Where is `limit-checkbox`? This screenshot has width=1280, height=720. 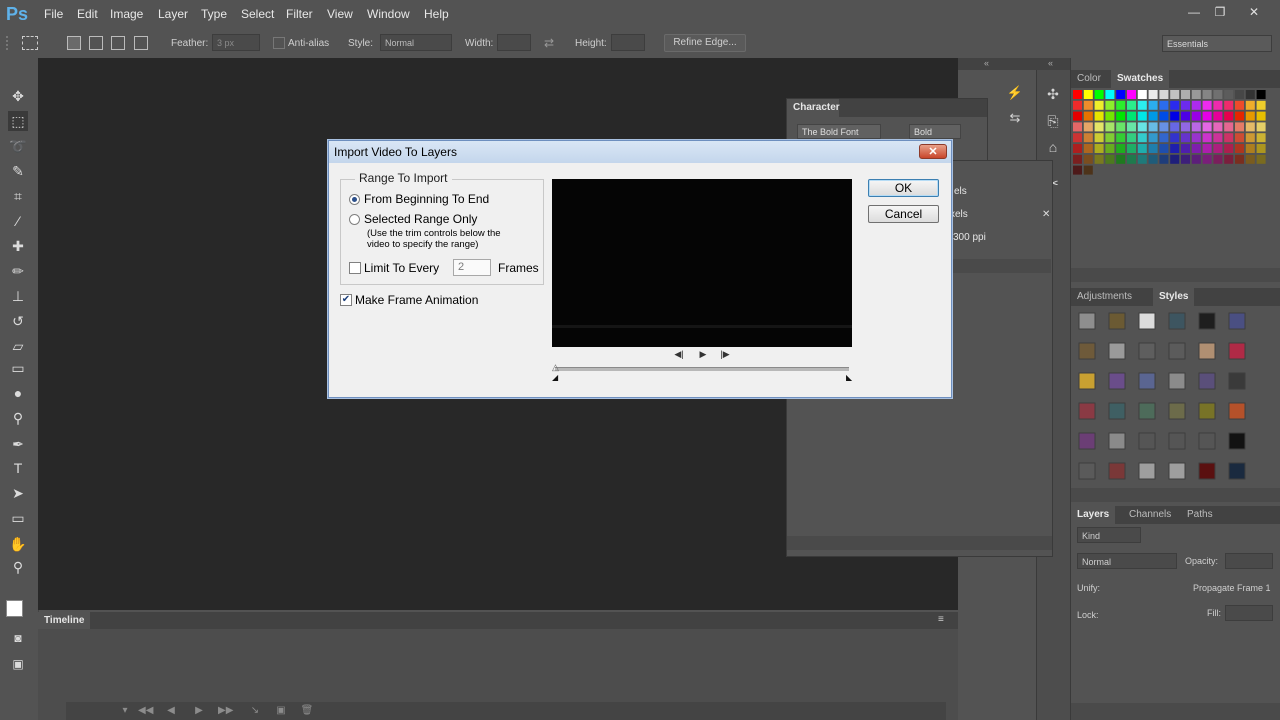
limit-checkbox is located at coordinates (355, 268).